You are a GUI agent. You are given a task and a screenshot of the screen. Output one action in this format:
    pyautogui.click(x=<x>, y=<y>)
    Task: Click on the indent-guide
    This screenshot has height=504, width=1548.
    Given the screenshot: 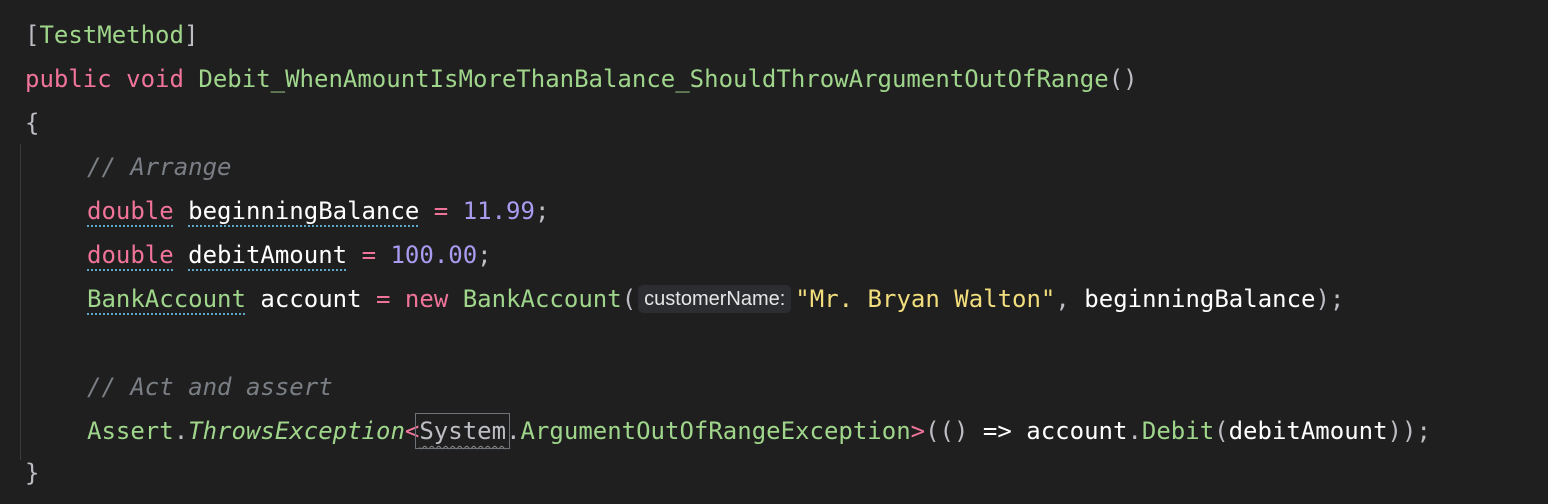 What is the action you would take?
    pyautogui.click(x=20, y=302)
    